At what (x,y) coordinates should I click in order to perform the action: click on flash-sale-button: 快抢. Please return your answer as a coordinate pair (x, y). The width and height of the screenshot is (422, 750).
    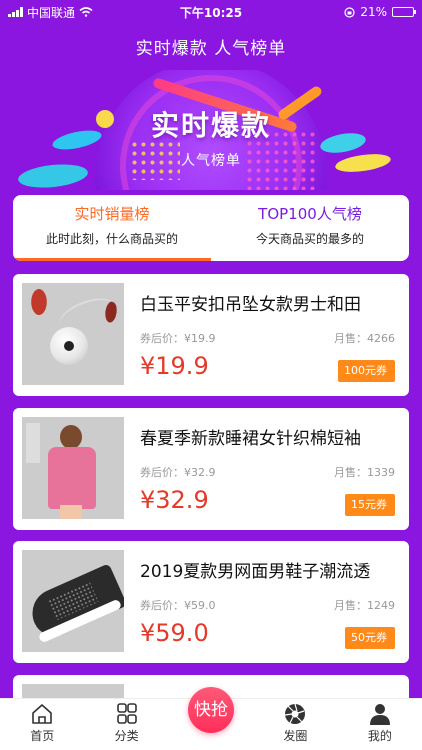
    Looking at the image, I should click on (211, 710).